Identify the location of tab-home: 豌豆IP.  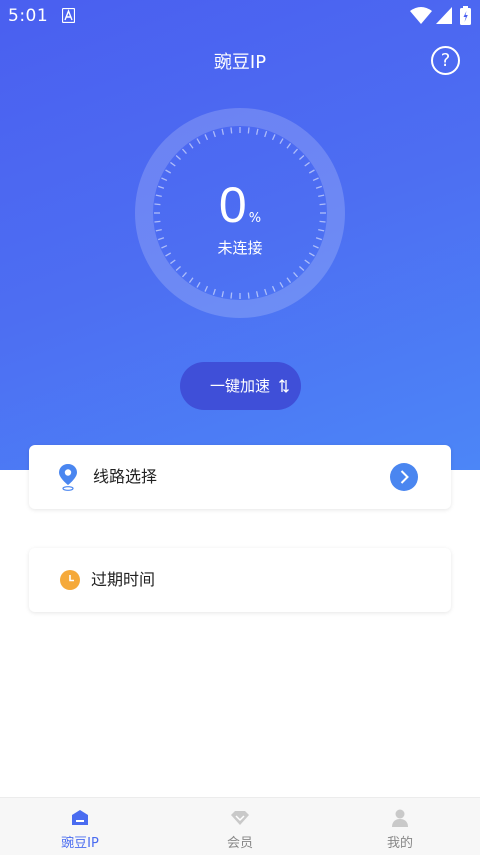
(80, 826).